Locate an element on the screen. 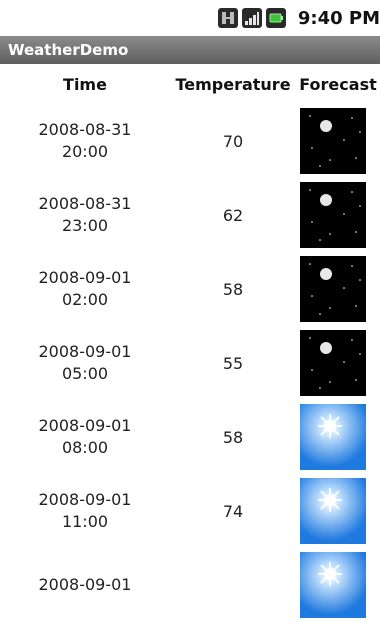 The width and height of the screenshot is (380, 622). header-temperature: Temperature is located at coordinates (233, 84).